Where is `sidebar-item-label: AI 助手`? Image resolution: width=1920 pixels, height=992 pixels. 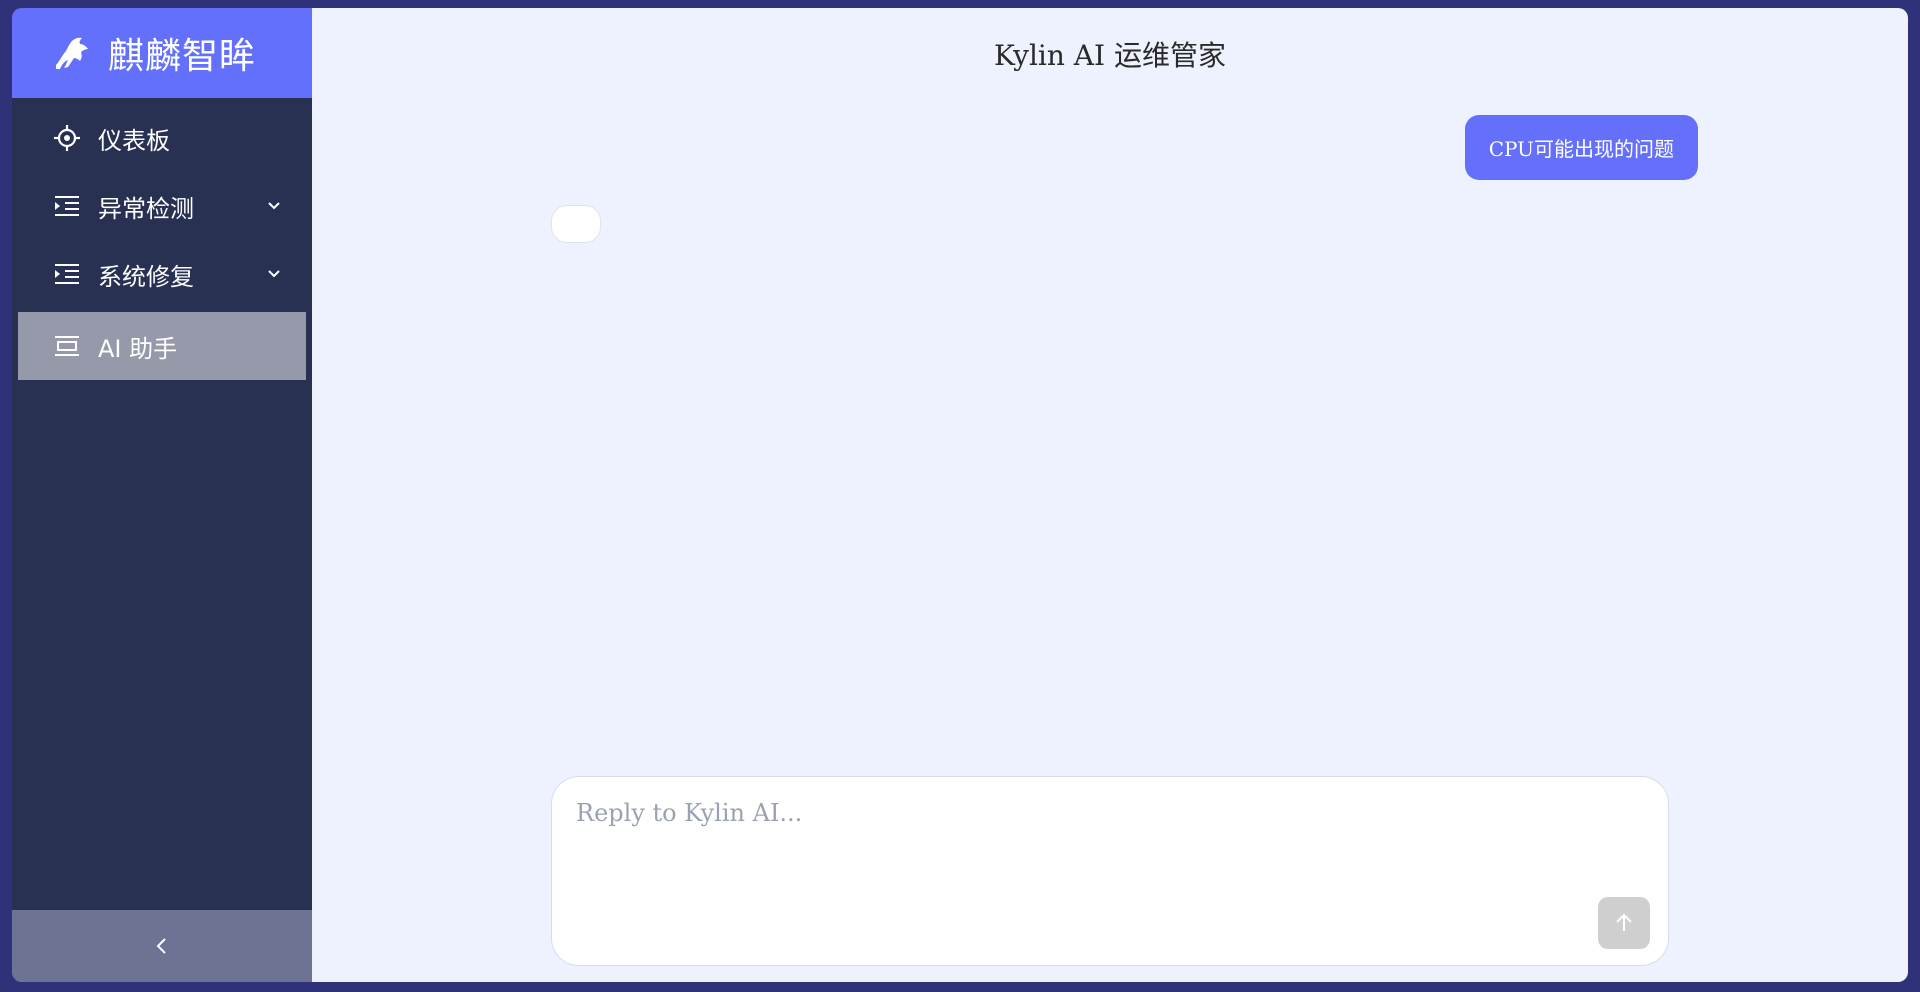 sidebar-item-label: AI 助手 is located at coordinates (138, 348).